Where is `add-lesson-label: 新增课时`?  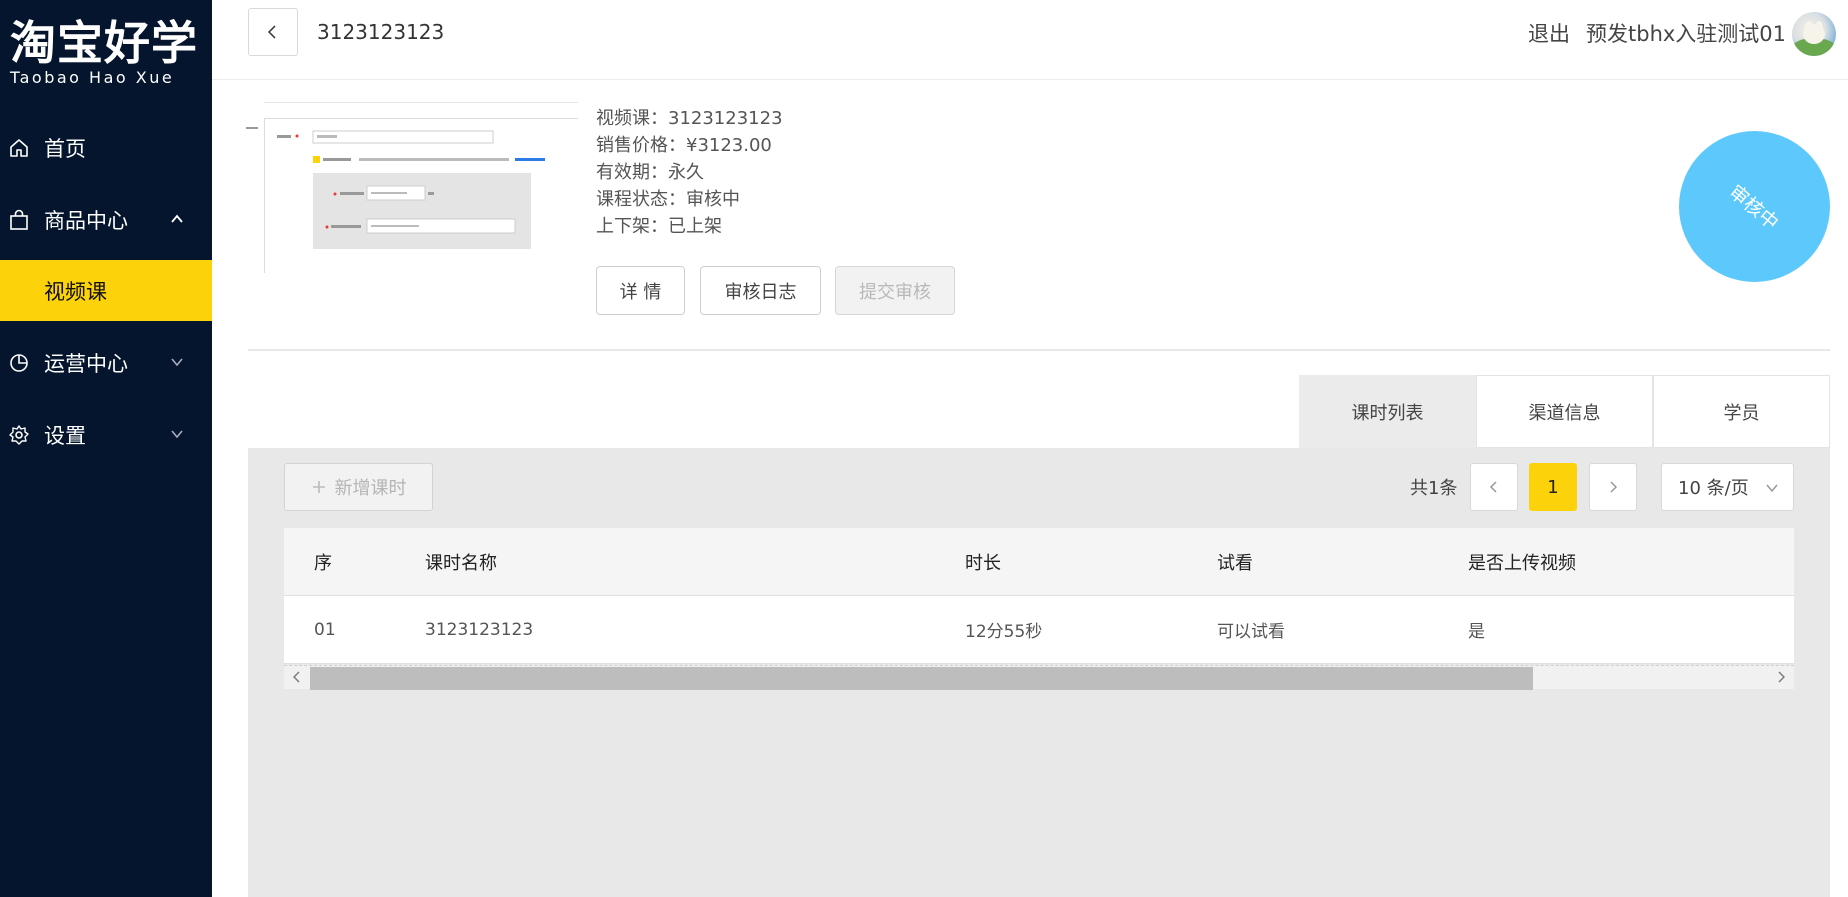
add-lesson-label: 新增课时 is located at coordinates (370, 488).